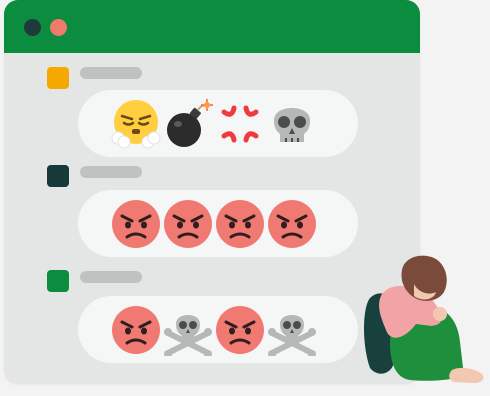  What do you see at coordinates (440, 314) in the screenshot?
I see `hand` at bounding box center [440, 314].